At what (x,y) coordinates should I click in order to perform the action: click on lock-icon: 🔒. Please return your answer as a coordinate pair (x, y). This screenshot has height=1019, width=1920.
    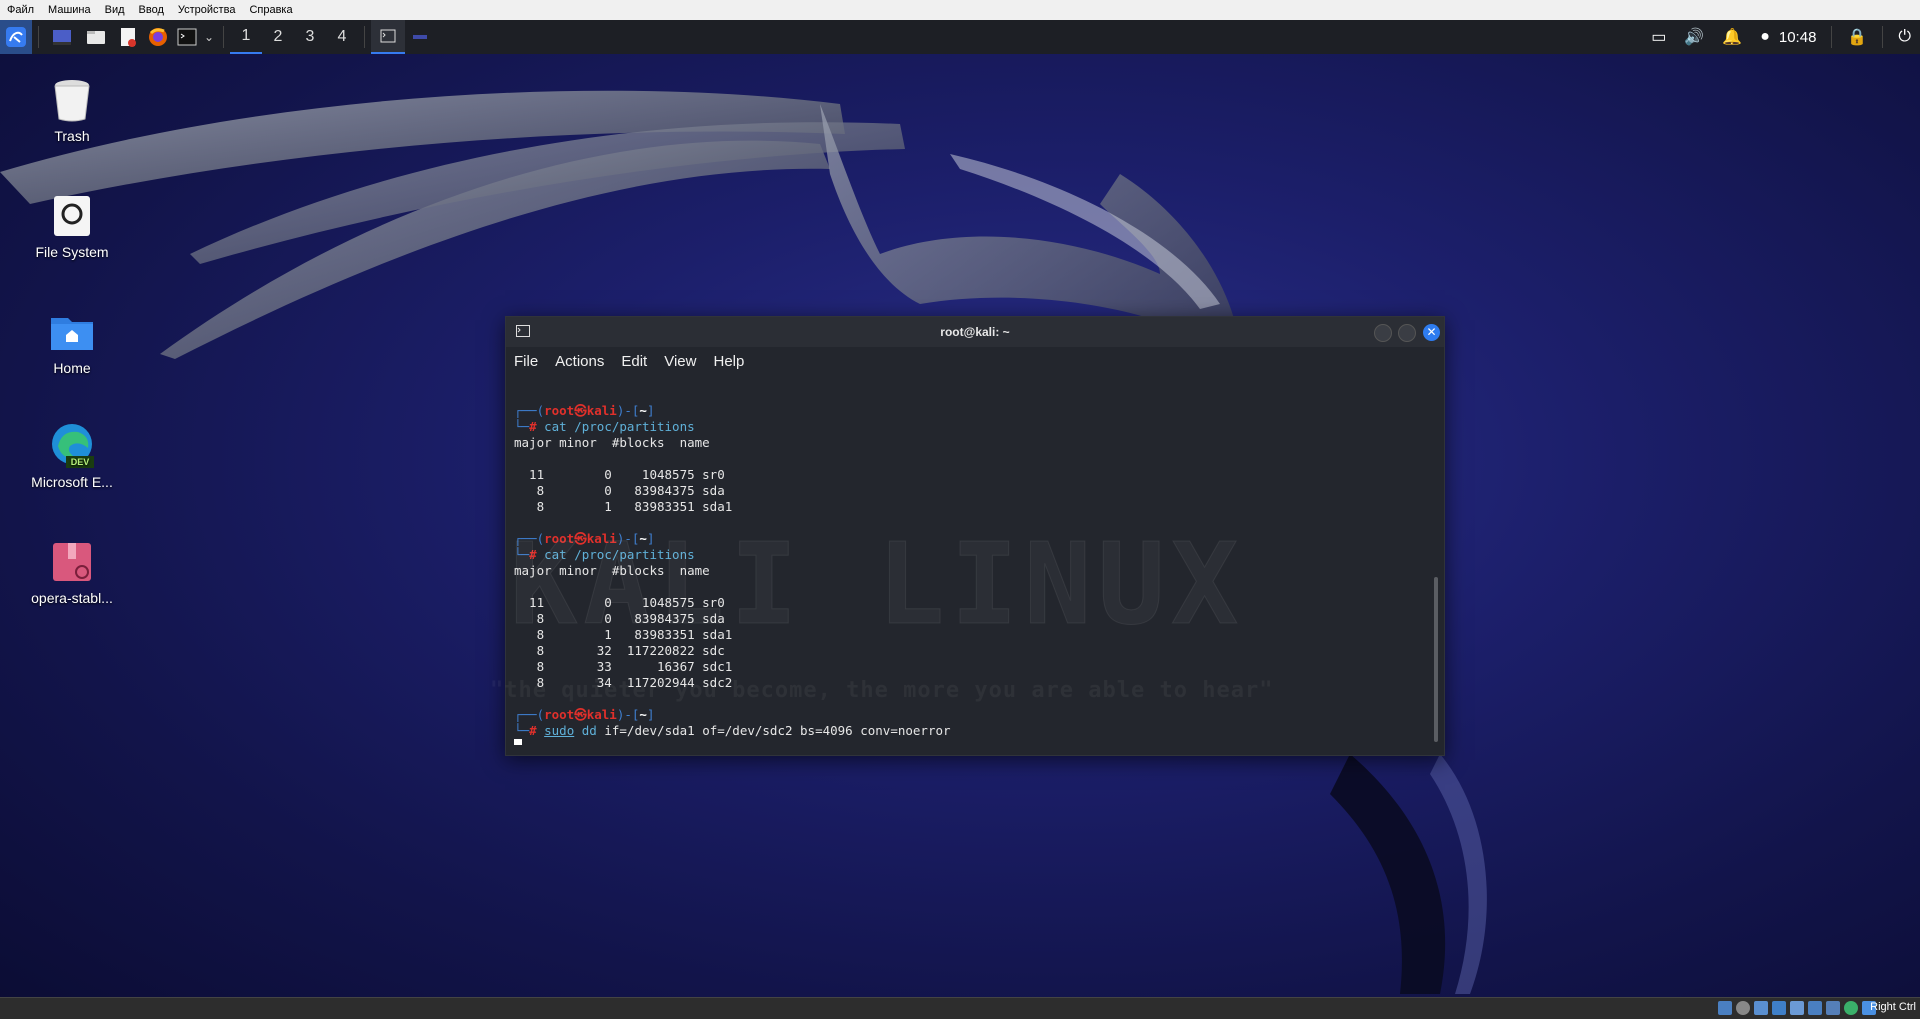
    Looking at the image, I should click on (1857, 37).